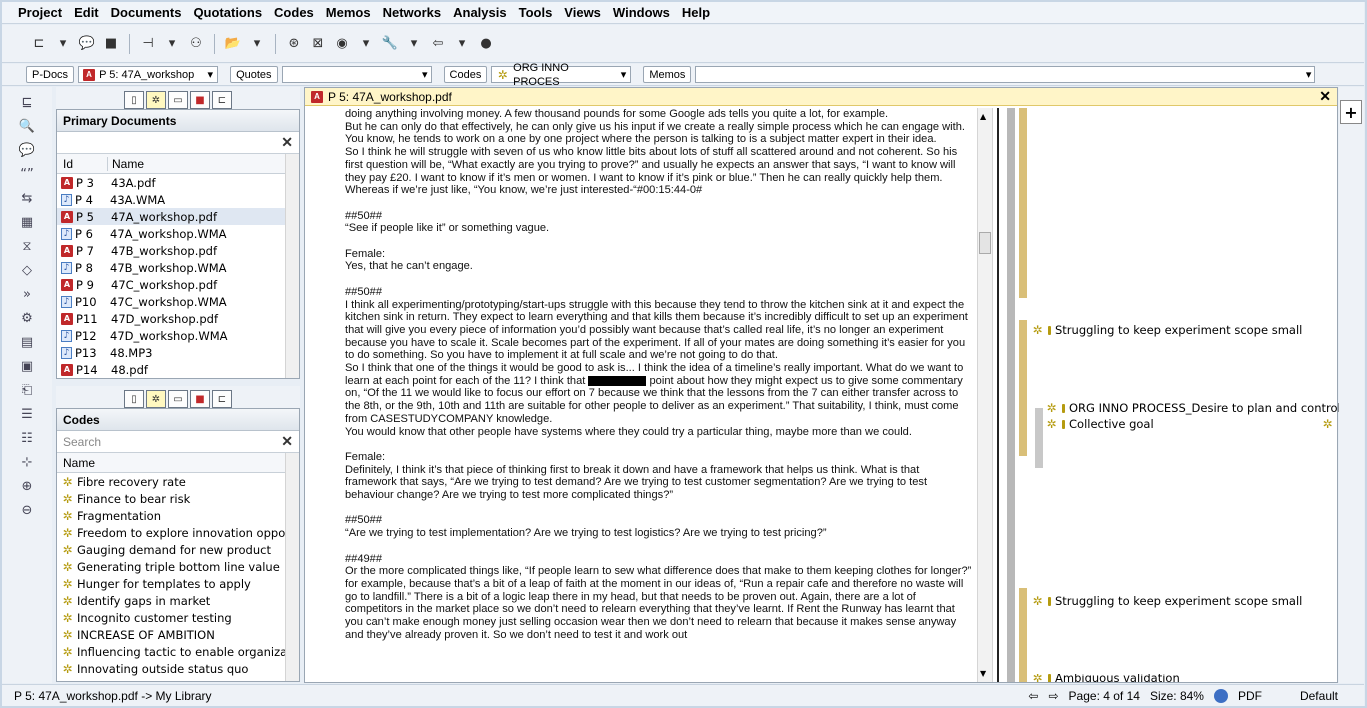 The width and height of the screenshot is (1367, 708). Describe the element at coordinates (111, 44) in the screenshot. I see `save-icon: ■` at that location.